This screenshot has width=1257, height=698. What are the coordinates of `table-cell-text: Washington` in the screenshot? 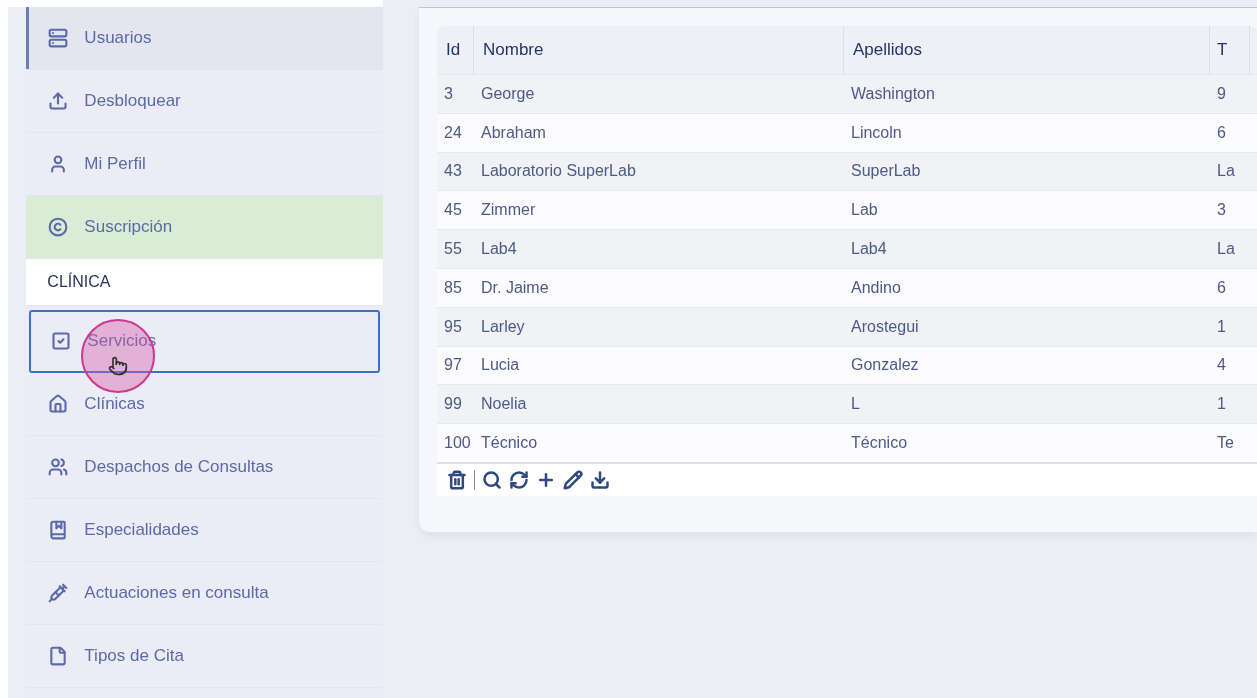 It's located at (893, 93).